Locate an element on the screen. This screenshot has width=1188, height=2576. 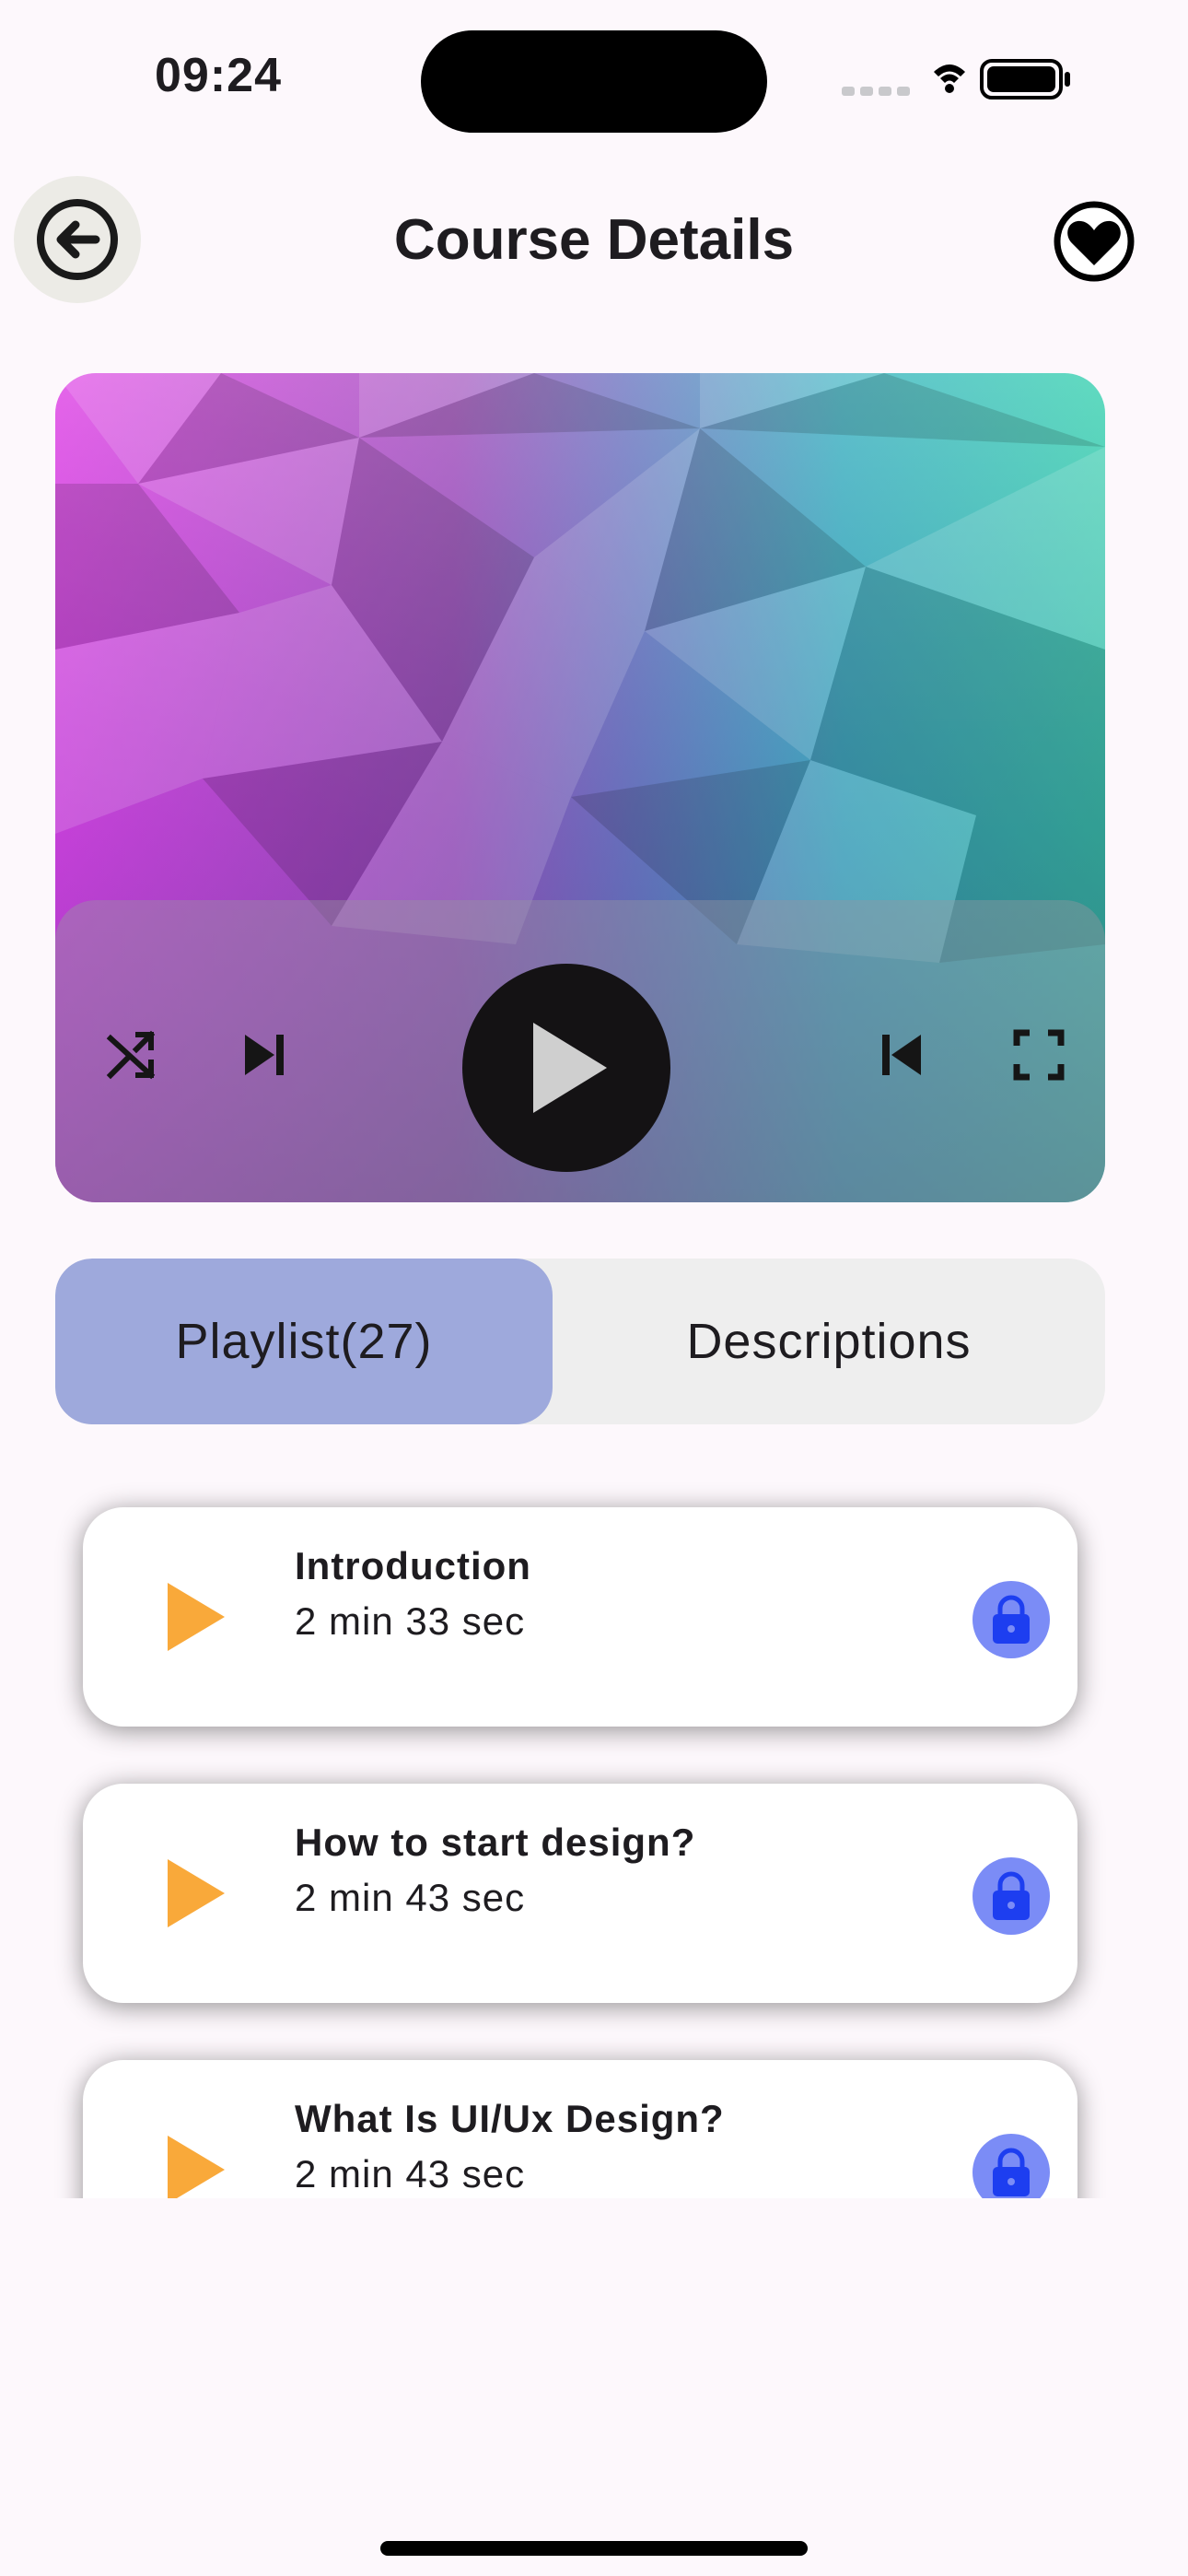
fullscreen-icon is located at coordinates (1039, 1055).